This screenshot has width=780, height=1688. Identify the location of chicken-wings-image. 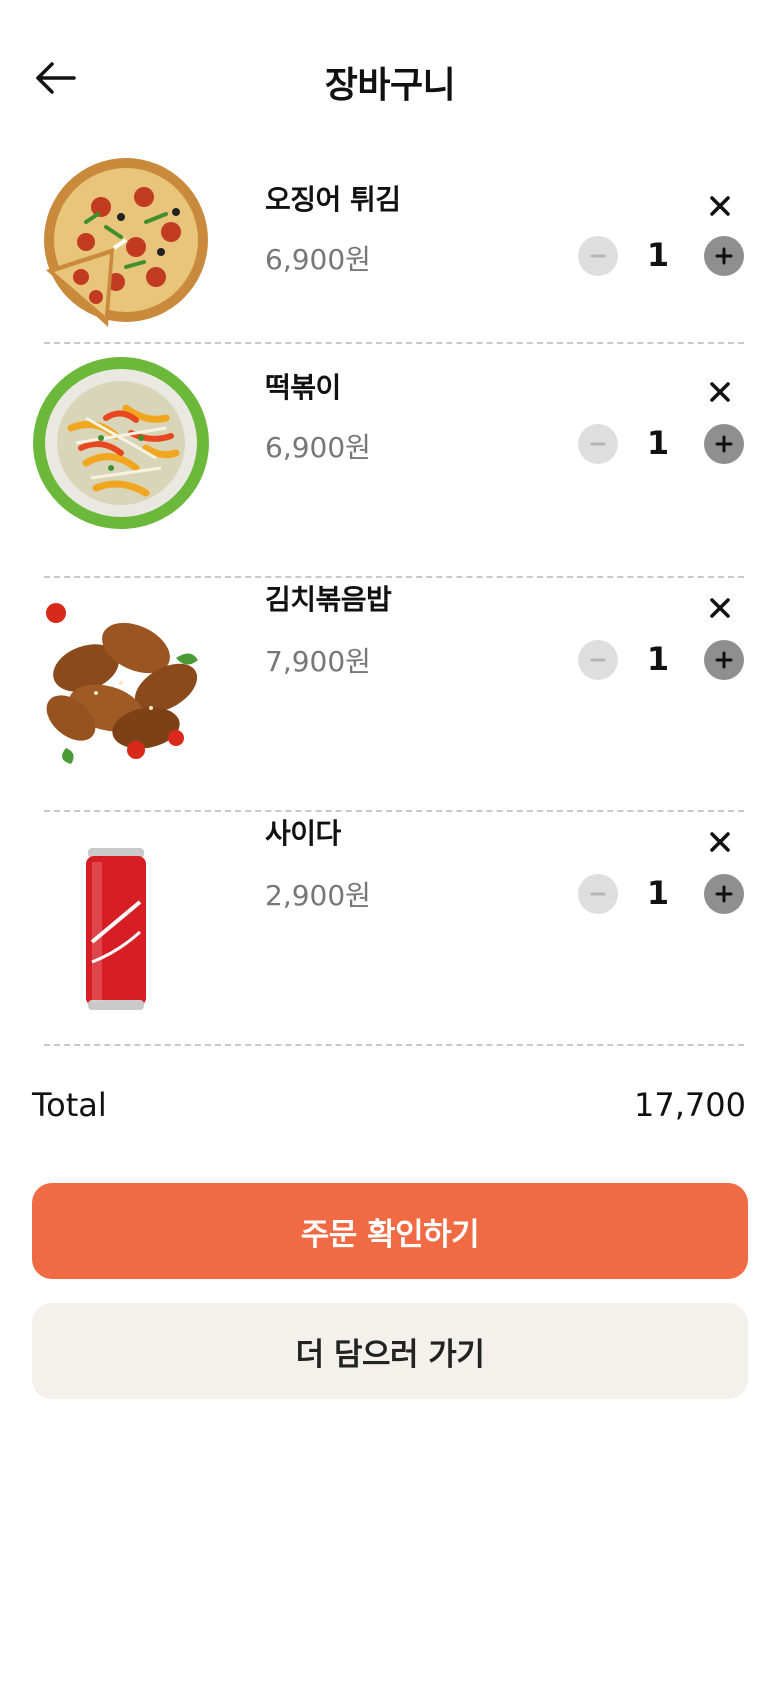
(122, 683).